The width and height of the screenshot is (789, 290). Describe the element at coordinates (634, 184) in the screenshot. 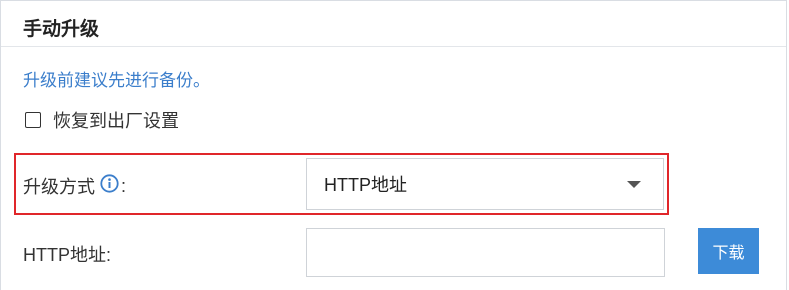

I see `chevron-down-icon` at that location.